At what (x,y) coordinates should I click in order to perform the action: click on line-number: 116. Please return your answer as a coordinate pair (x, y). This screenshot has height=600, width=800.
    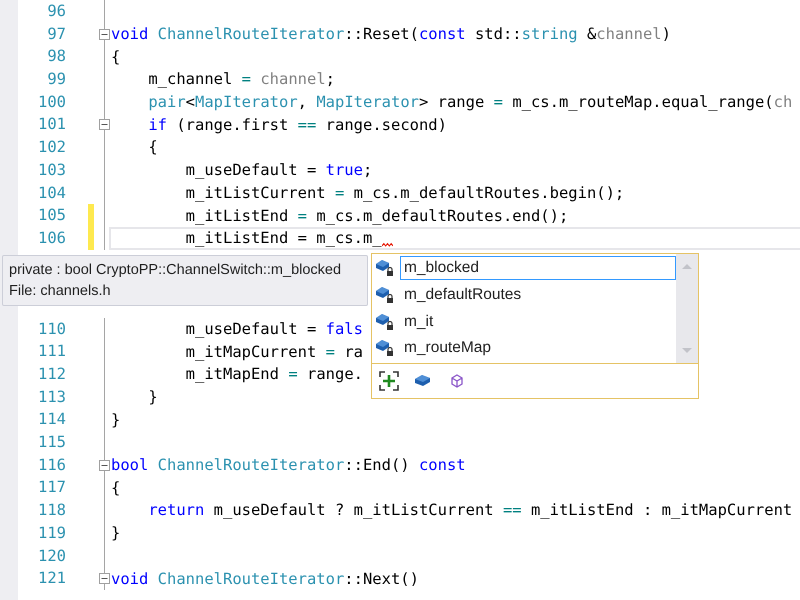
    Looking at the image, I should click on (51, 465).